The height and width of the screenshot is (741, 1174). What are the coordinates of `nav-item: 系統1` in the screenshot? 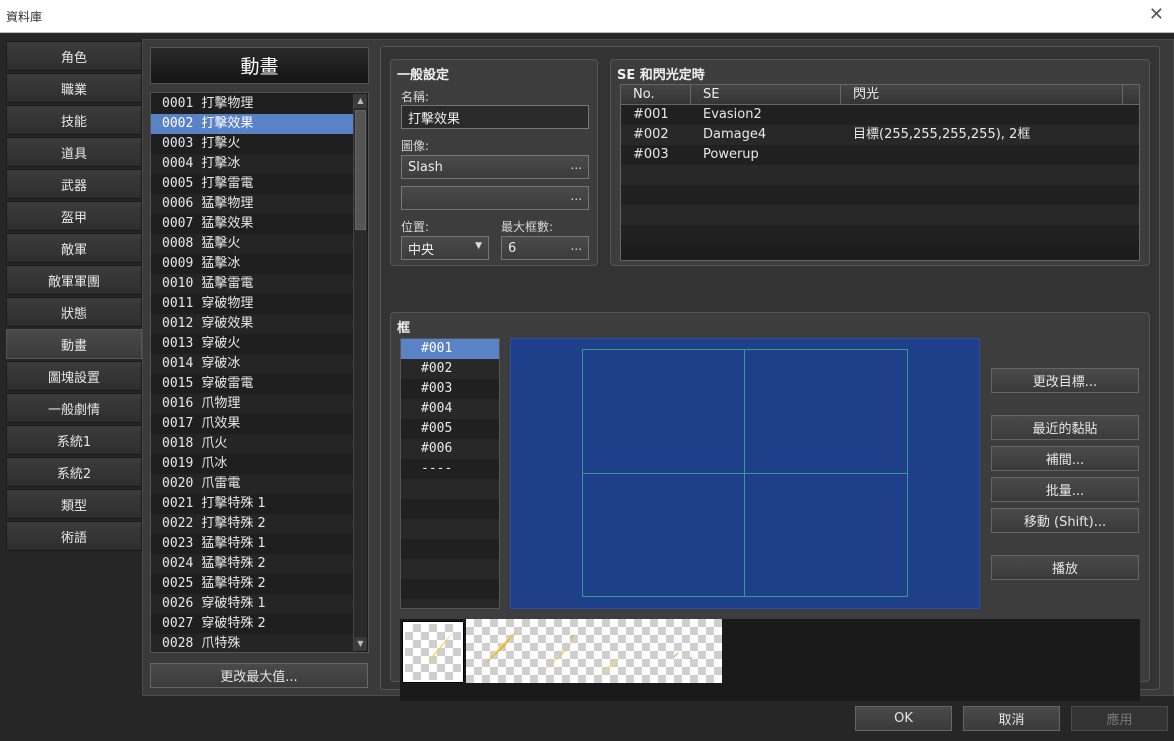 It's located at (74, 440).